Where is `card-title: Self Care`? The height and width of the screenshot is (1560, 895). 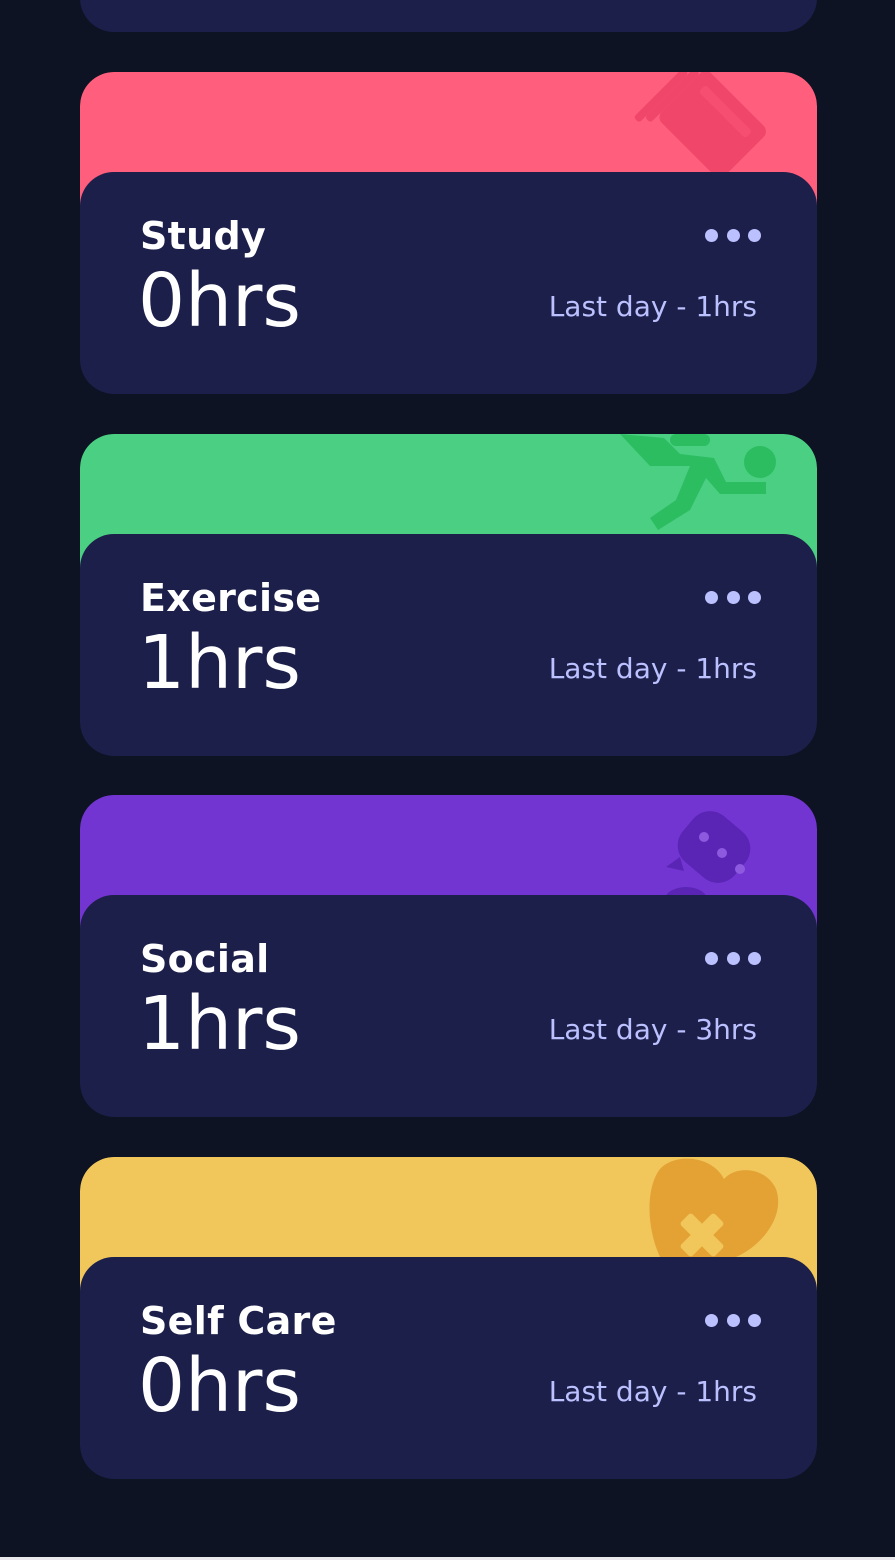 card-title: Self Care is located at coordinates (238, 1321).